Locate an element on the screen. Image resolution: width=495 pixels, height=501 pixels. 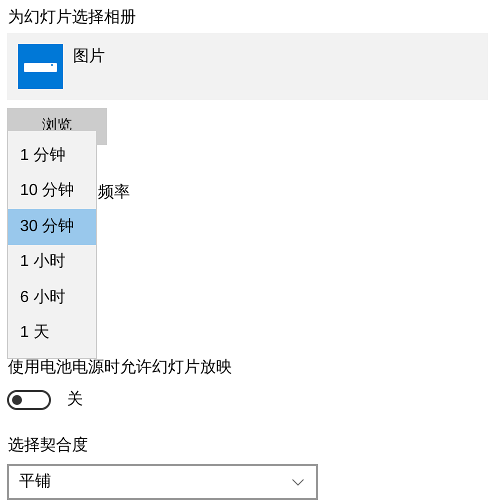
frequency-label: 频率 is located at coordinates (114, 193).